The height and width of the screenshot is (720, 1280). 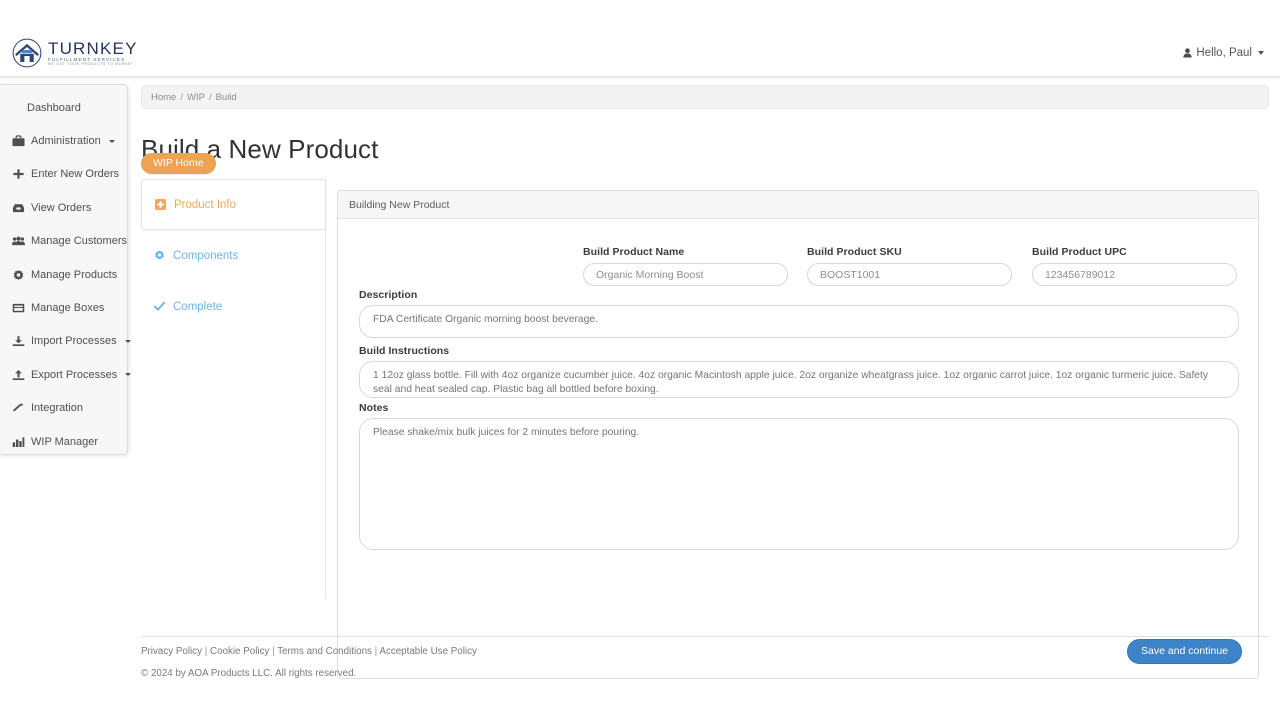 I want to click on step-complete: Complete, so click(x=233, y=306).